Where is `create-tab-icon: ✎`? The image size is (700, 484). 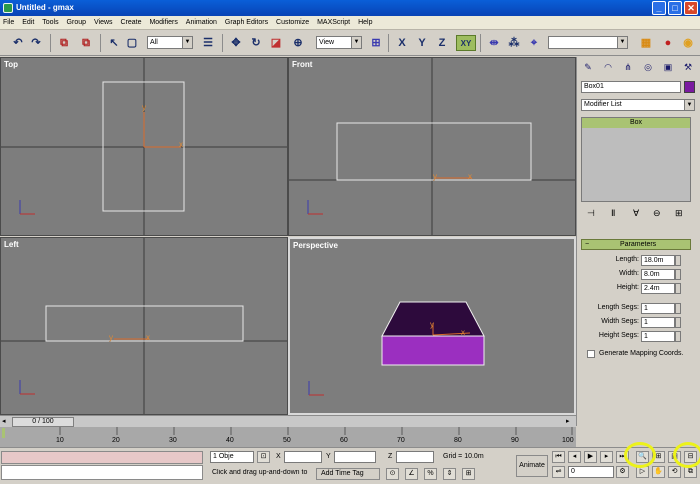
create-tab-icon: ✎ is located at coordinates (588, 67).